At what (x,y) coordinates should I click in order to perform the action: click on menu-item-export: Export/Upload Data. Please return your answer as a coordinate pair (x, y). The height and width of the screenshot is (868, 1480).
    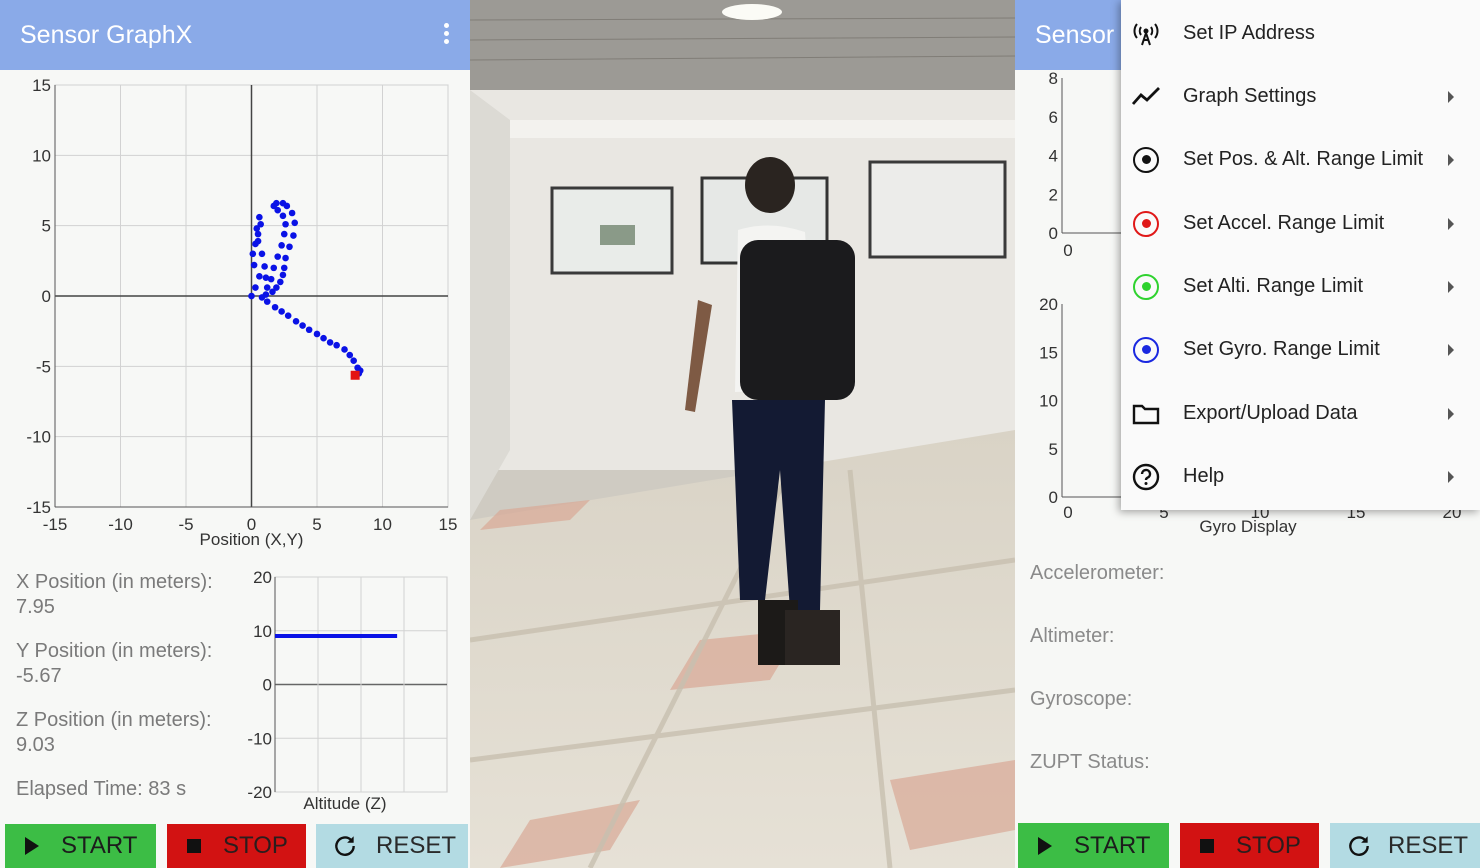
    Looking at the image, I should click on (1300, 413).